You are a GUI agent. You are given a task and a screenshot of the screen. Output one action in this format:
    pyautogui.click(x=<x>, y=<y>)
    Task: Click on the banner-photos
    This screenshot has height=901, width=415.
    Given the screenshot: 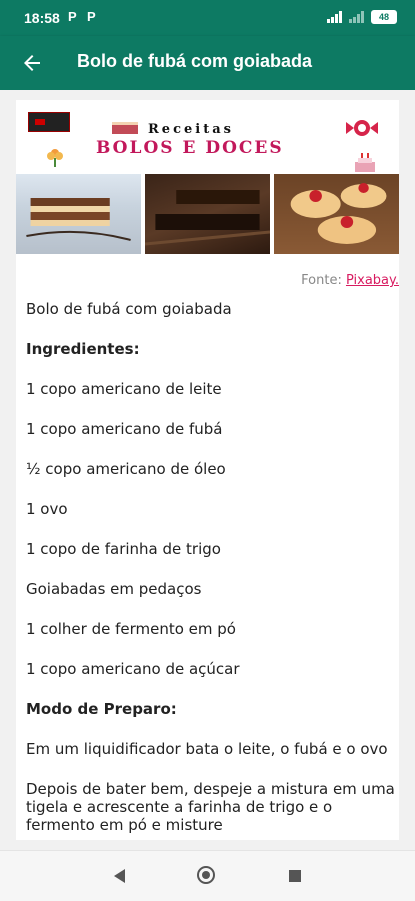 What is the action you would take?
    pyautogui.click(x=207, y=214)
    